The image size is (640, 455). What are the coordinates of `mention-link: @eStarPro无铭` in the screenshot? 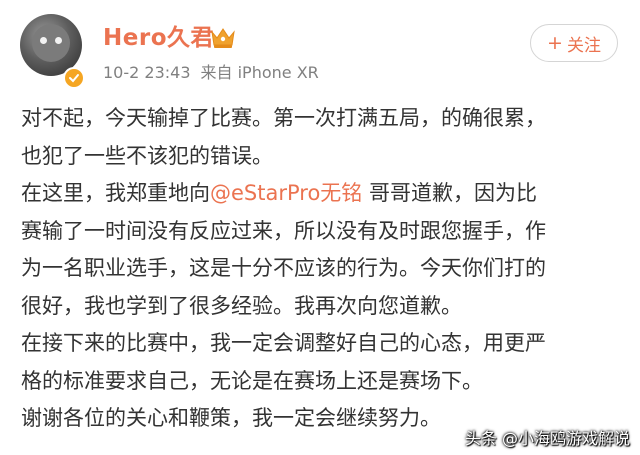 It's located at (286, 193).